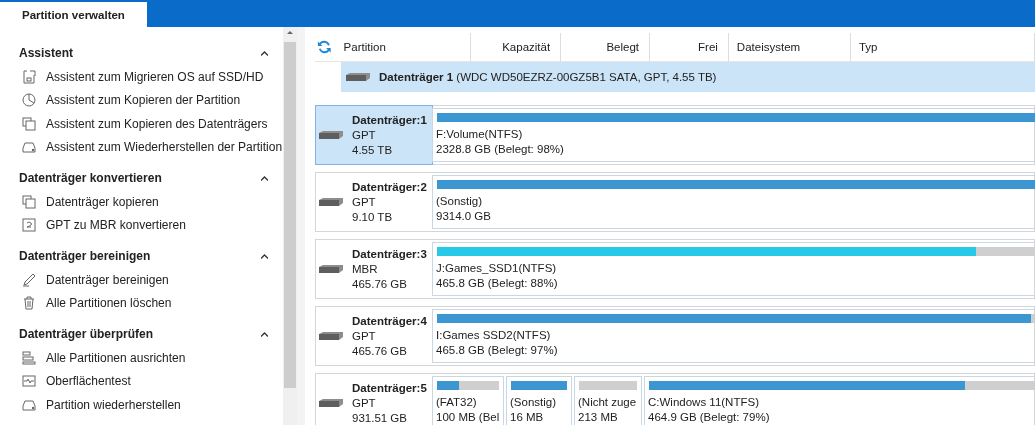  What do you see at coordinates (704, 402) in the screenshot?
I see `partition-label: C:Windows 11(NTFS)` at bounding box center [704, 402].